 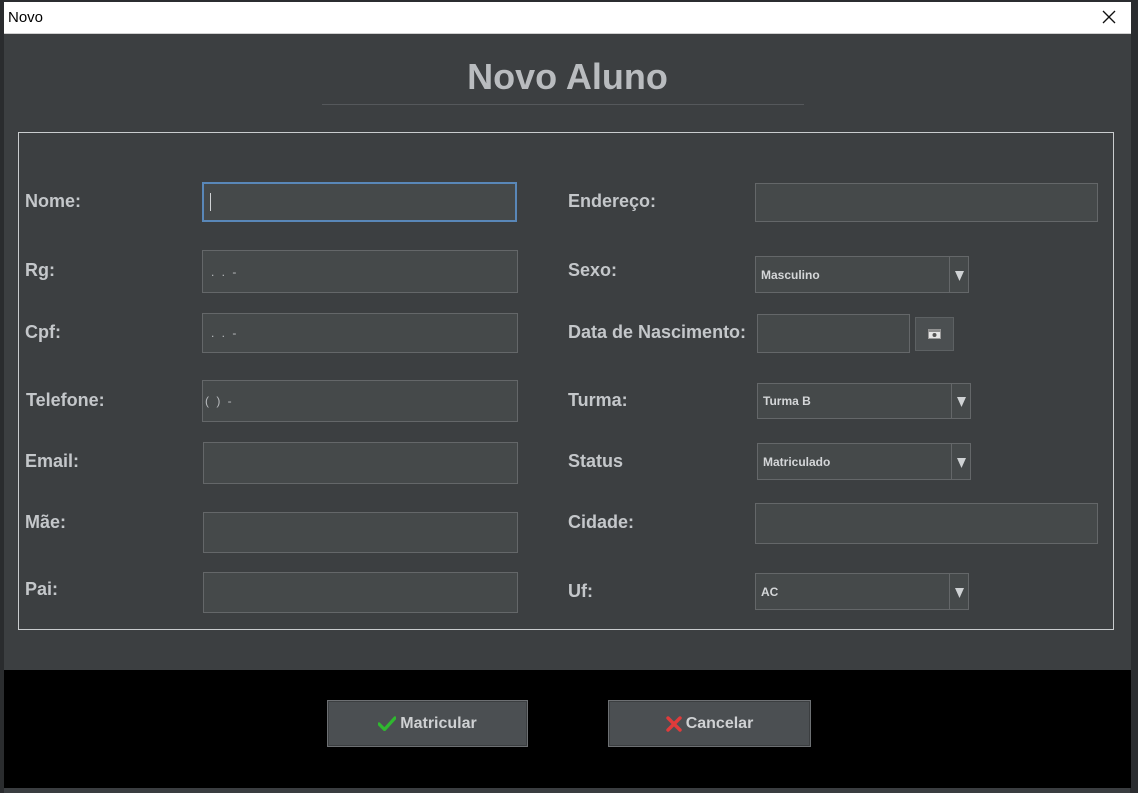 I want to click on endereco-input, so click(x=926, y=202).